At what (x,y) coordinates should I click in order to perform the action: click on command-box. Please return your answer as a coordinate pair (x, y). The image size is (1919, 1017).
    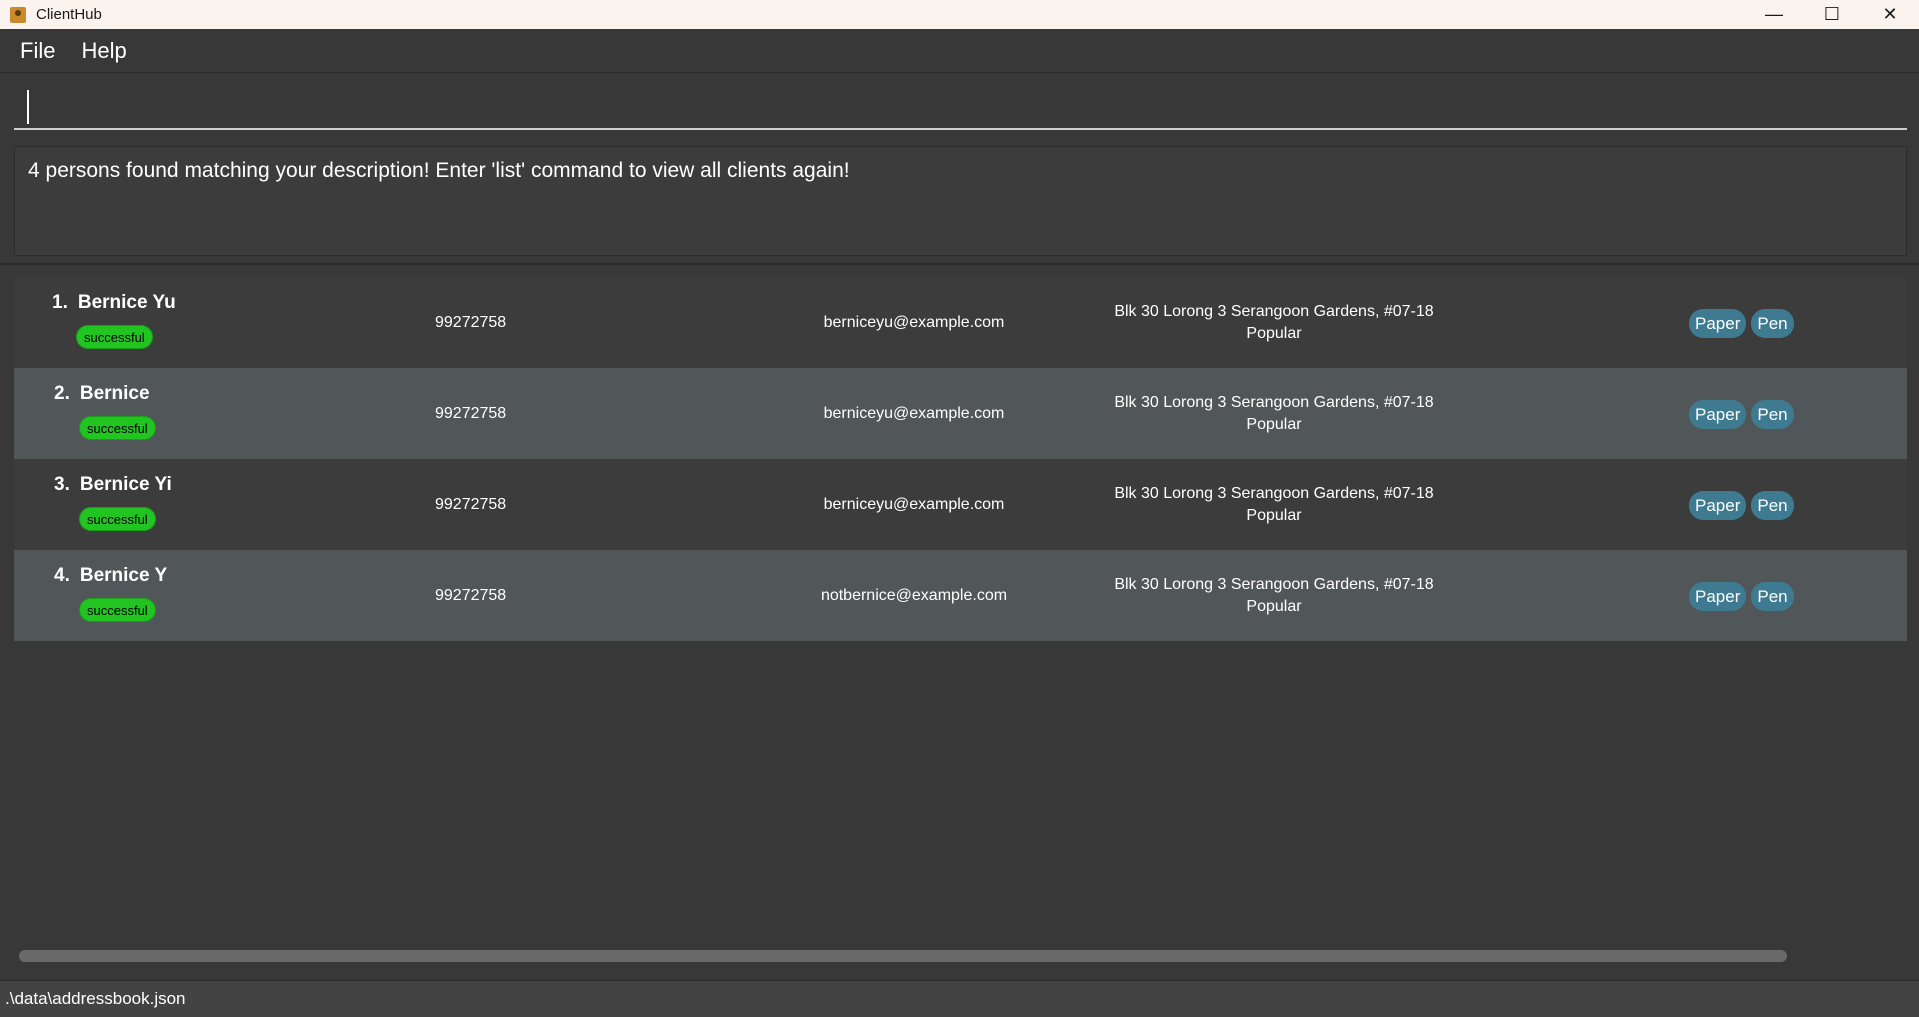
    Looking at the image, I should click on (960, 106).